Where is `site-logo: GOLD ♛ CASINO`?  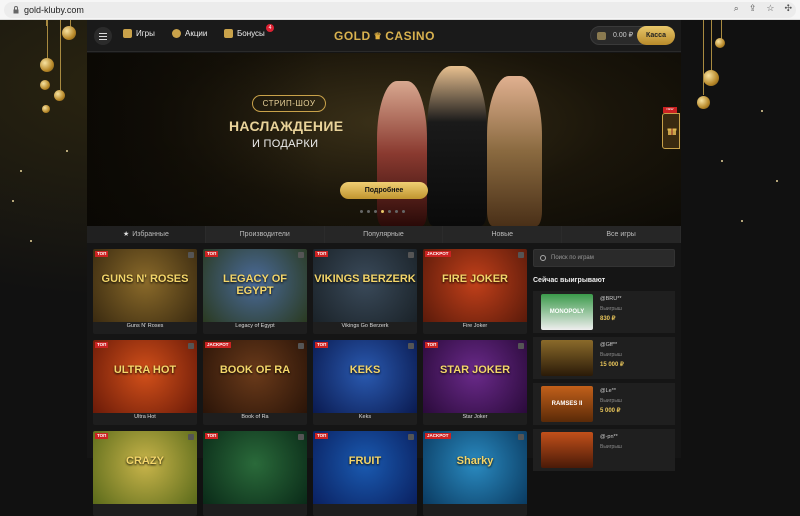 site-logo: GOLD ♛ CASINO is located at coordinates (384, 36).